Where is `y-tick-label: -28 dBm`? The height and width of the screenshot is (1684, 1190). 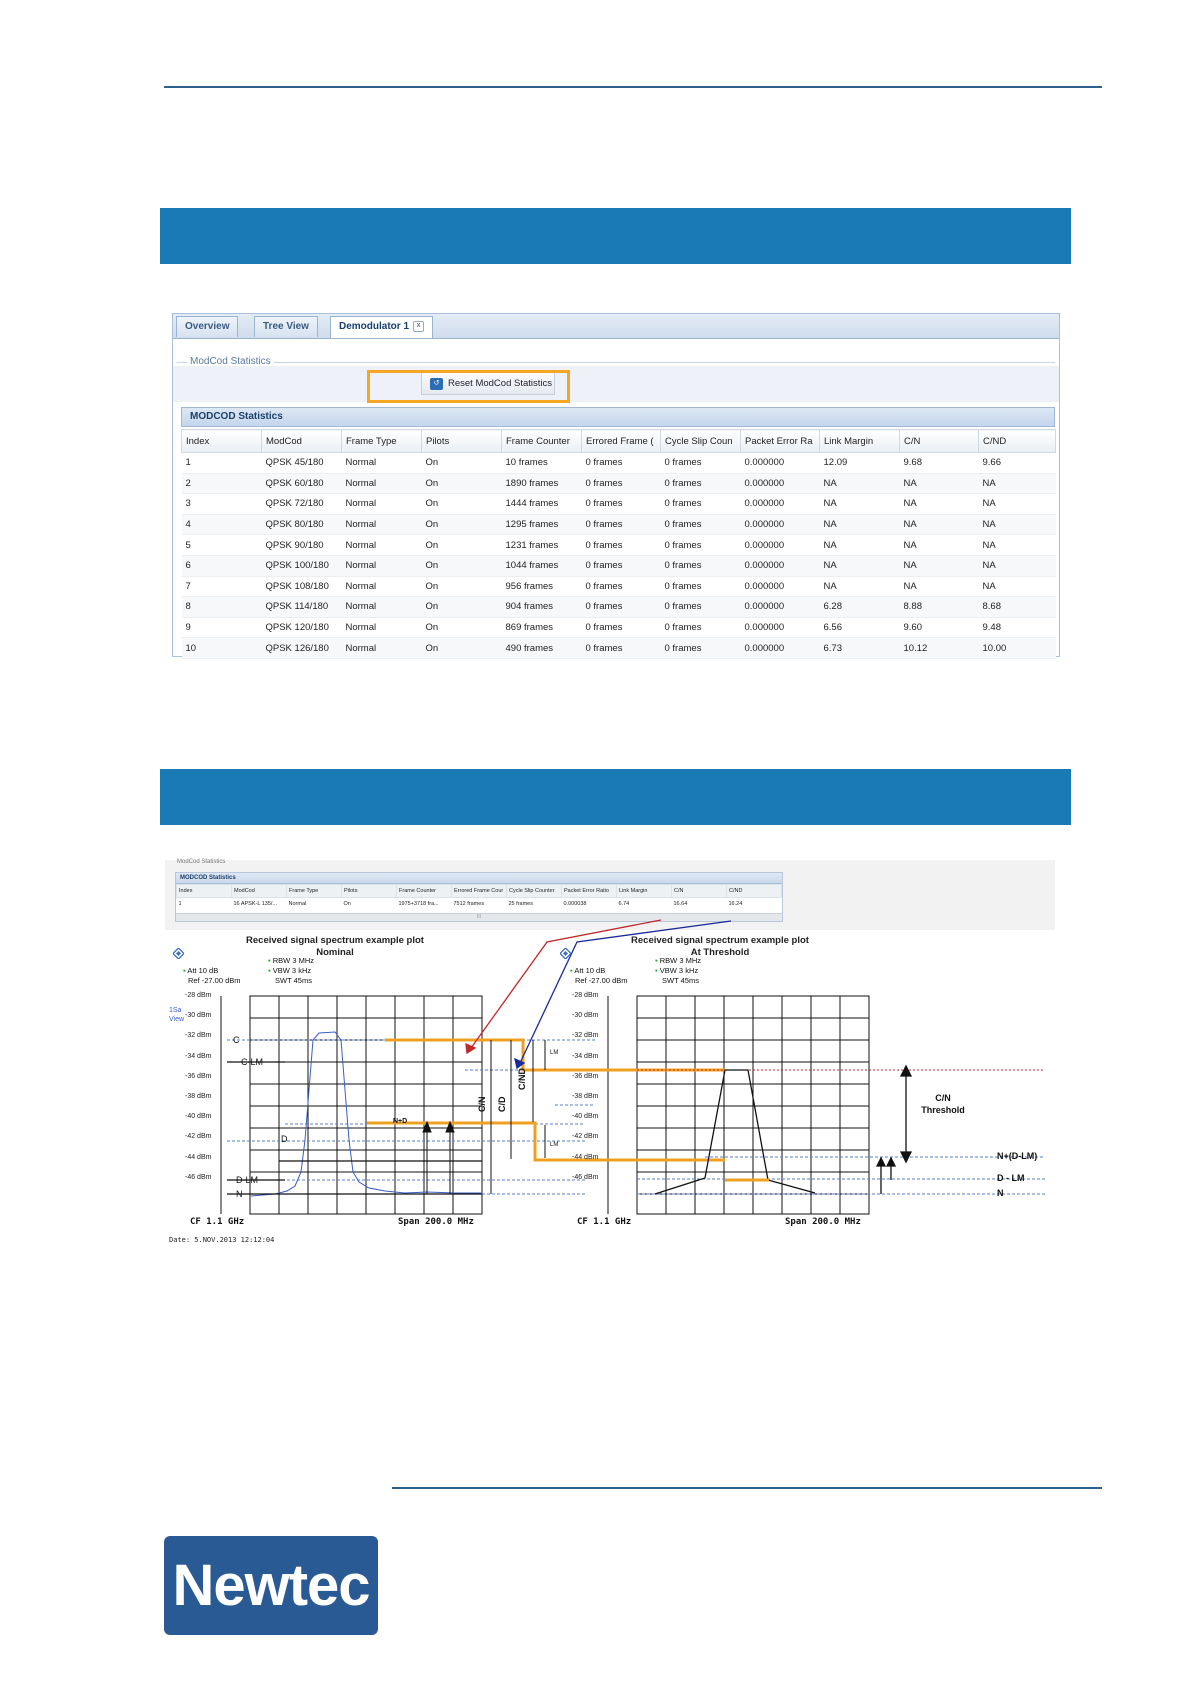 y-tick-label: -28 dBm is located at coordinates (585, 995).